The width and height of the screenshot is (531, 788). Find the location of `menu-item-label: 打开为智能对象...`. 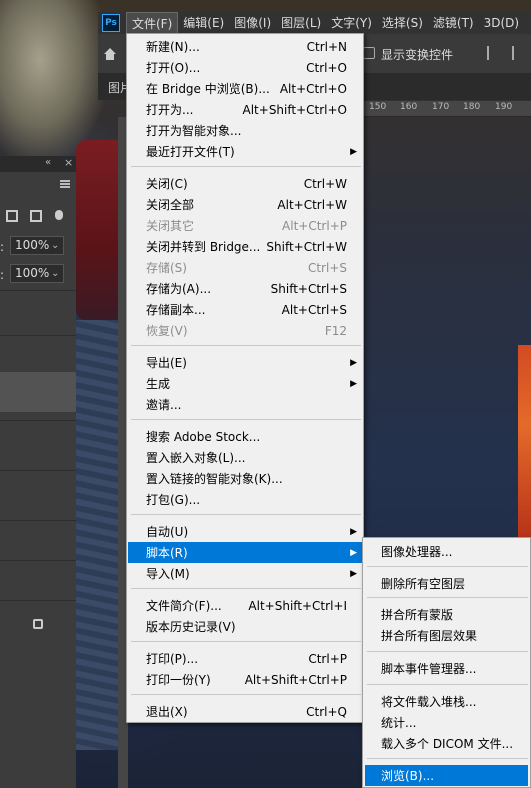

menu-item-label: 打开为智能对象... is located at coordinates (194, 131).